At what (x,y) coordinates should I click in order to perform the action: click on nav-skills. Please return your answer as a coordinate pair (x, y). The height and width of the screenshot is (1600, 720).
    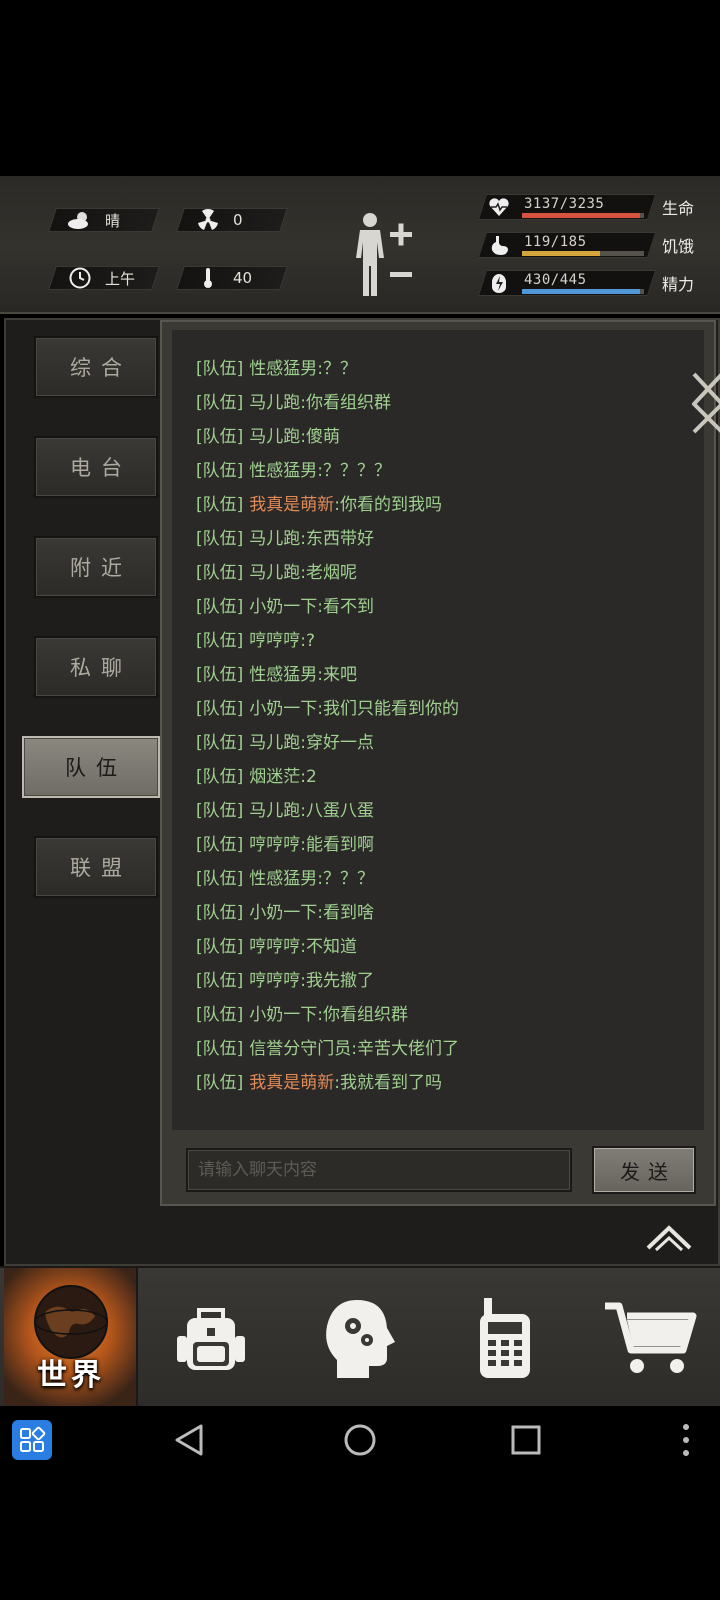
    Looking at the image, I should click on (359, 1338).